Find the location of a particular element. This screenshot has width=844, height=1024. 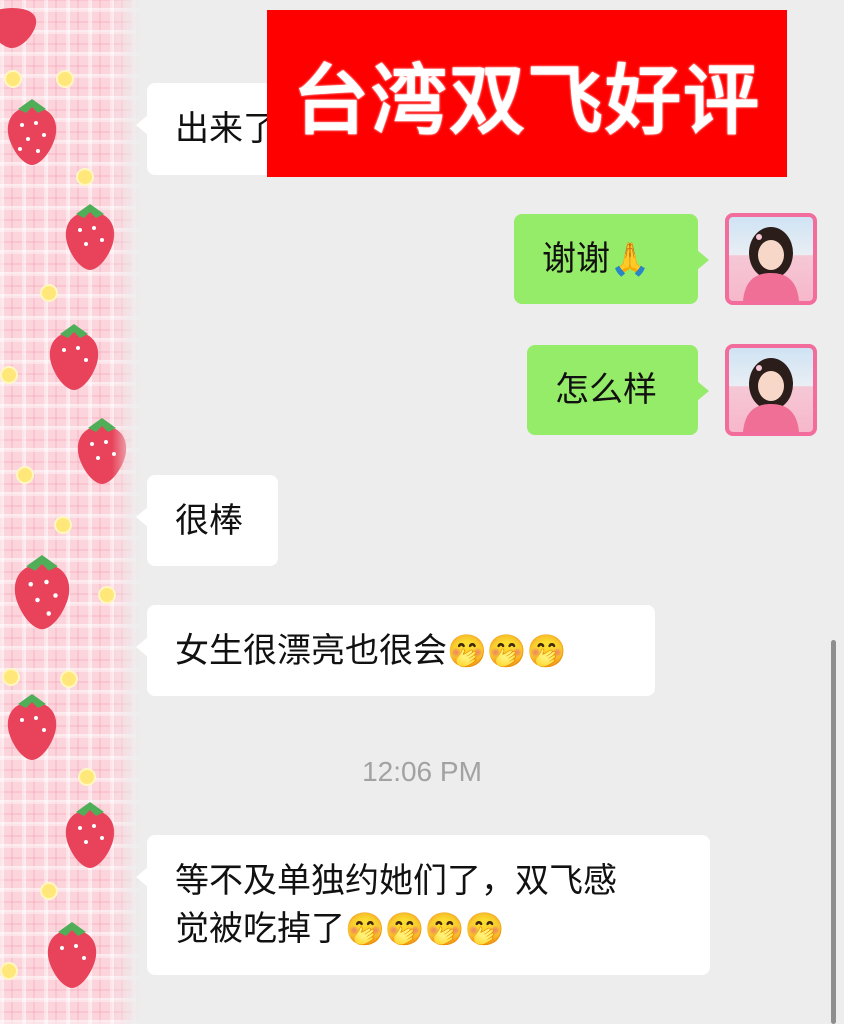

scrollbar is located at coordinates (833, 832).